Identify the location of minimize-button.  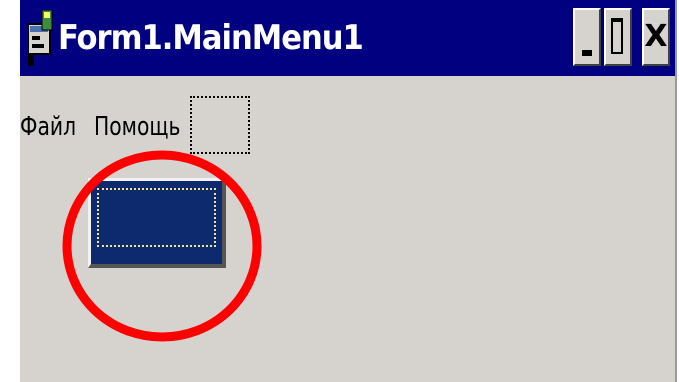
(587, 37).